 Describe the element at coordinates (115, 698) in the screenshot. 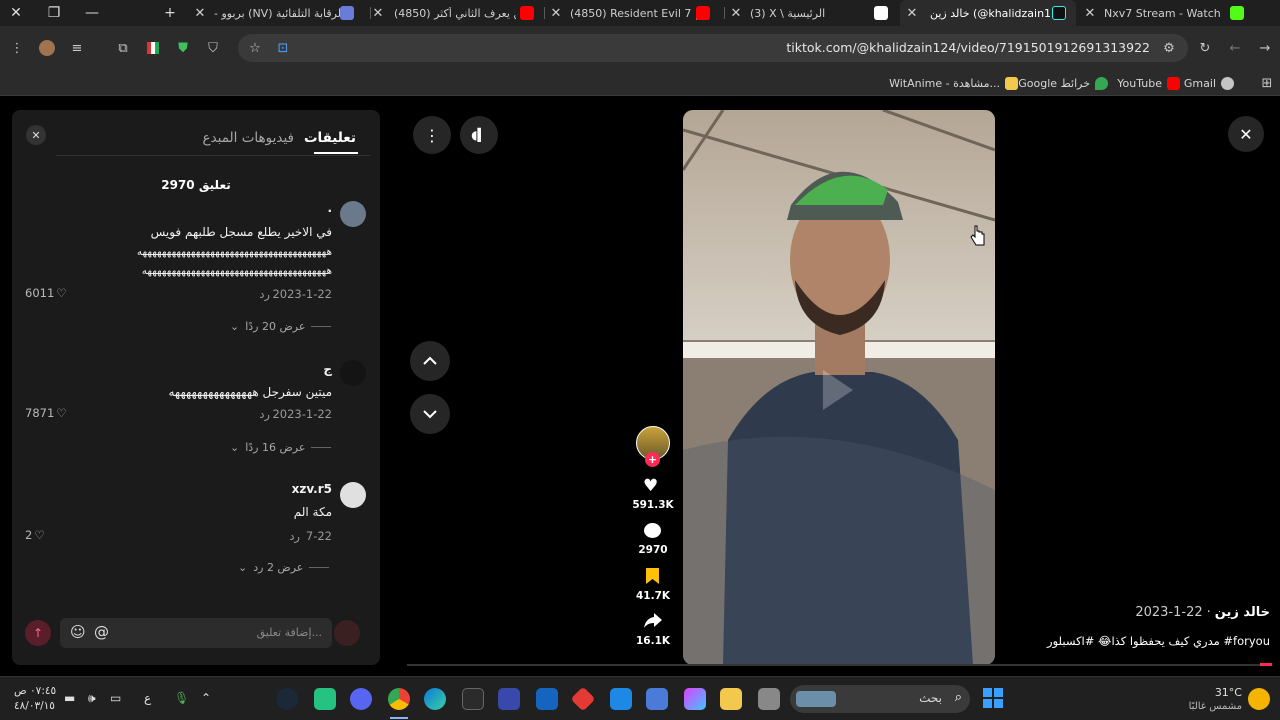

I see `network-icon: ▭` at that location.